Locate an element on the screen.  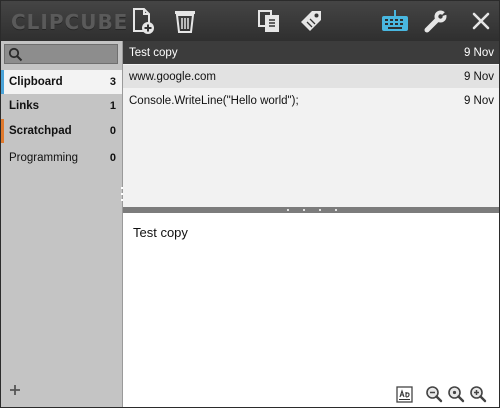
category-label: Scratchpad is located at coordinates (40, 131).